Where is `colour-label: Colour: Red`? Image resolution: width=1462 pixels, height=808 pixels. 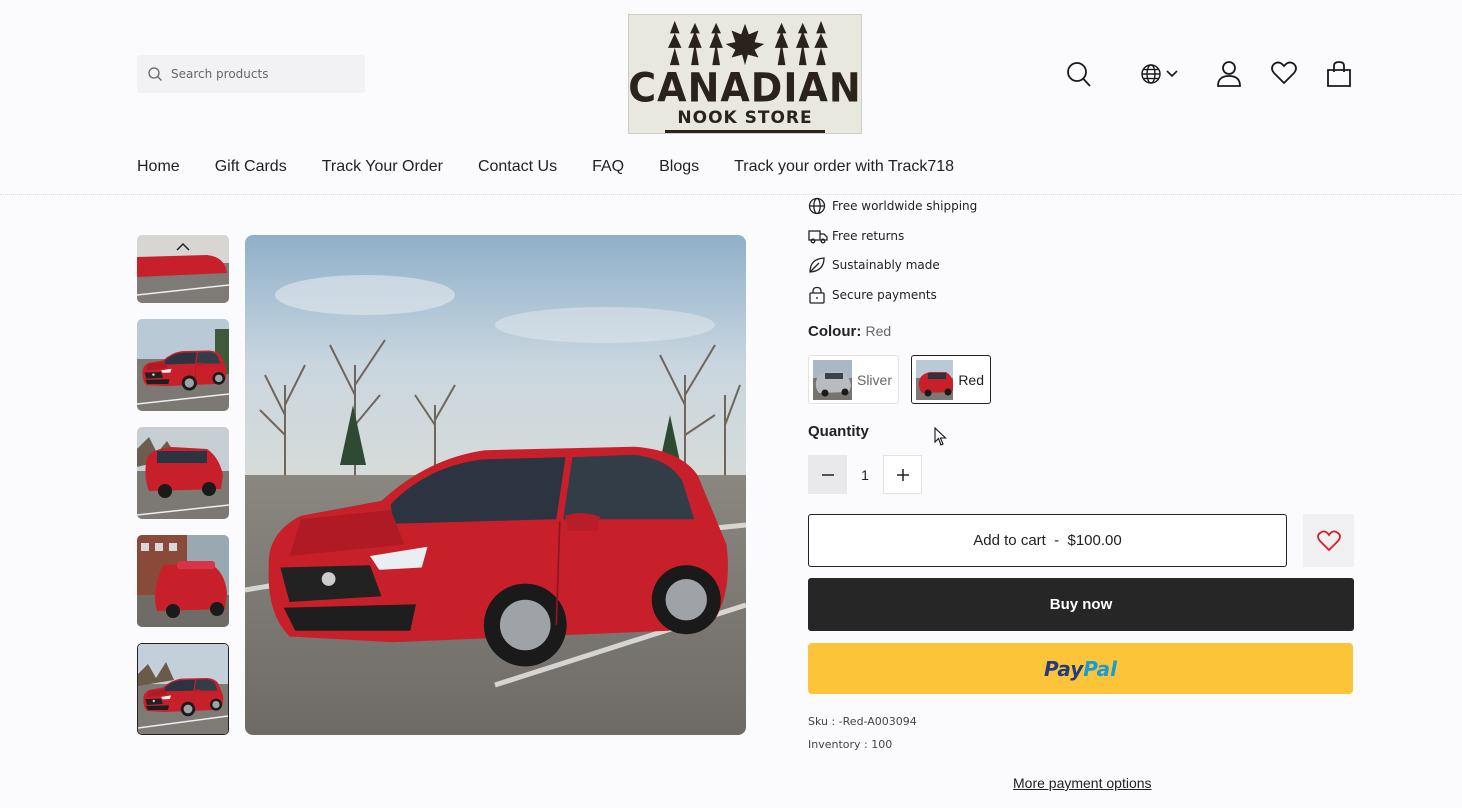 colour-label: Colour: Red is located at coordinates (849, 331).